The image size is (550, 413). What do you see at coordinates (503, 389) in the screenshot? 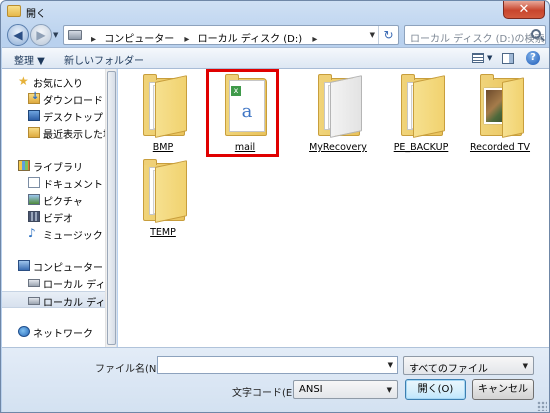
I see `cancel-button: キャンセル` at bounding box center [503, 389].